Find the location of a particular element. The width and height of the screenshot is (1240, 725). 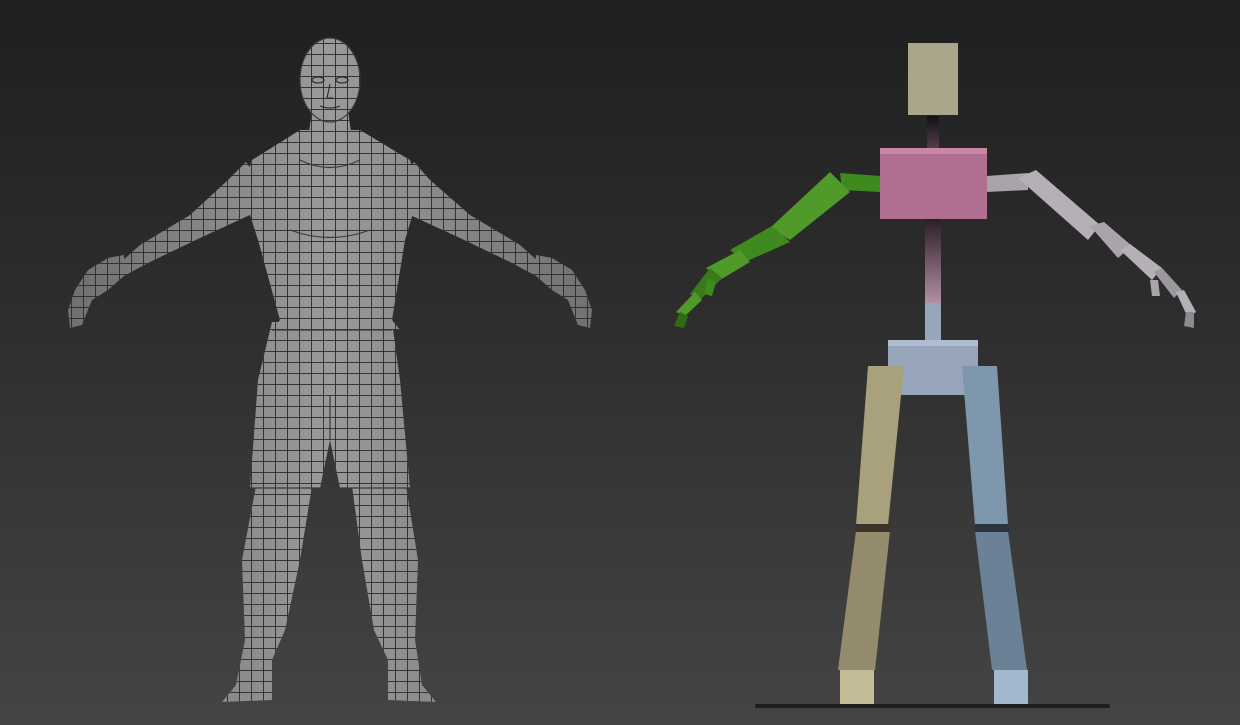

ground-plane is located at coordinates (932, 706).